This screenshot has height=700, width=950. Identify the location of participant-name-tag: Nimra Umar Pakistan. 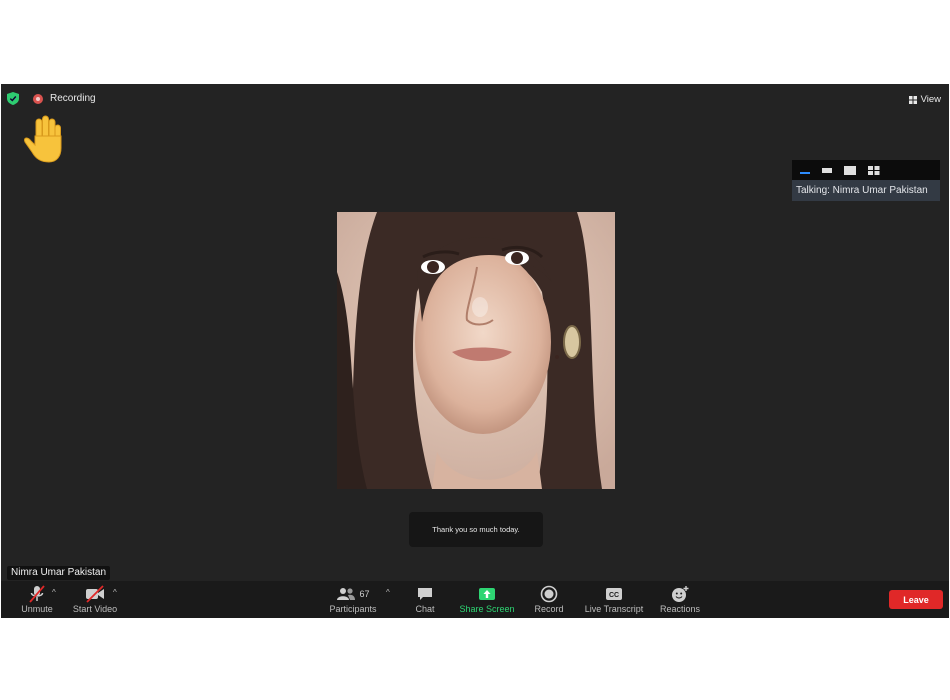
(59, 573).